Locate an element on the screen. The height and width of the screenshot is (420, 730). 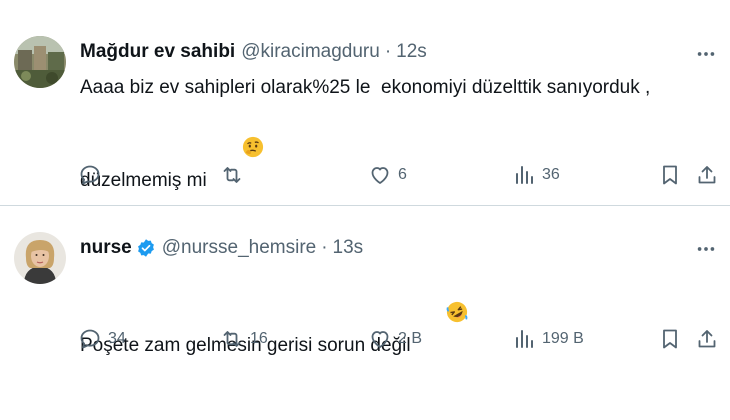
user-handle: @nursse_hemsire is located at coordinates (239, 248).